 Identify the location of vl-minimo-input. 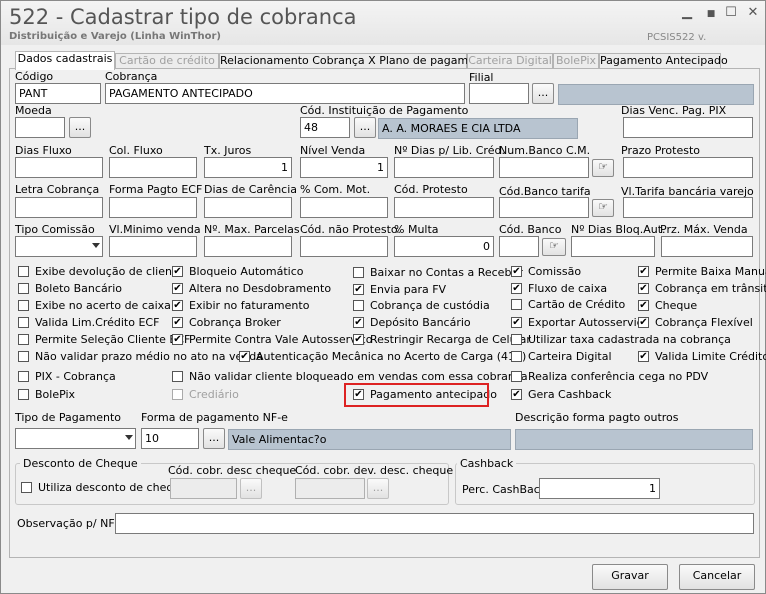
(153, 246).